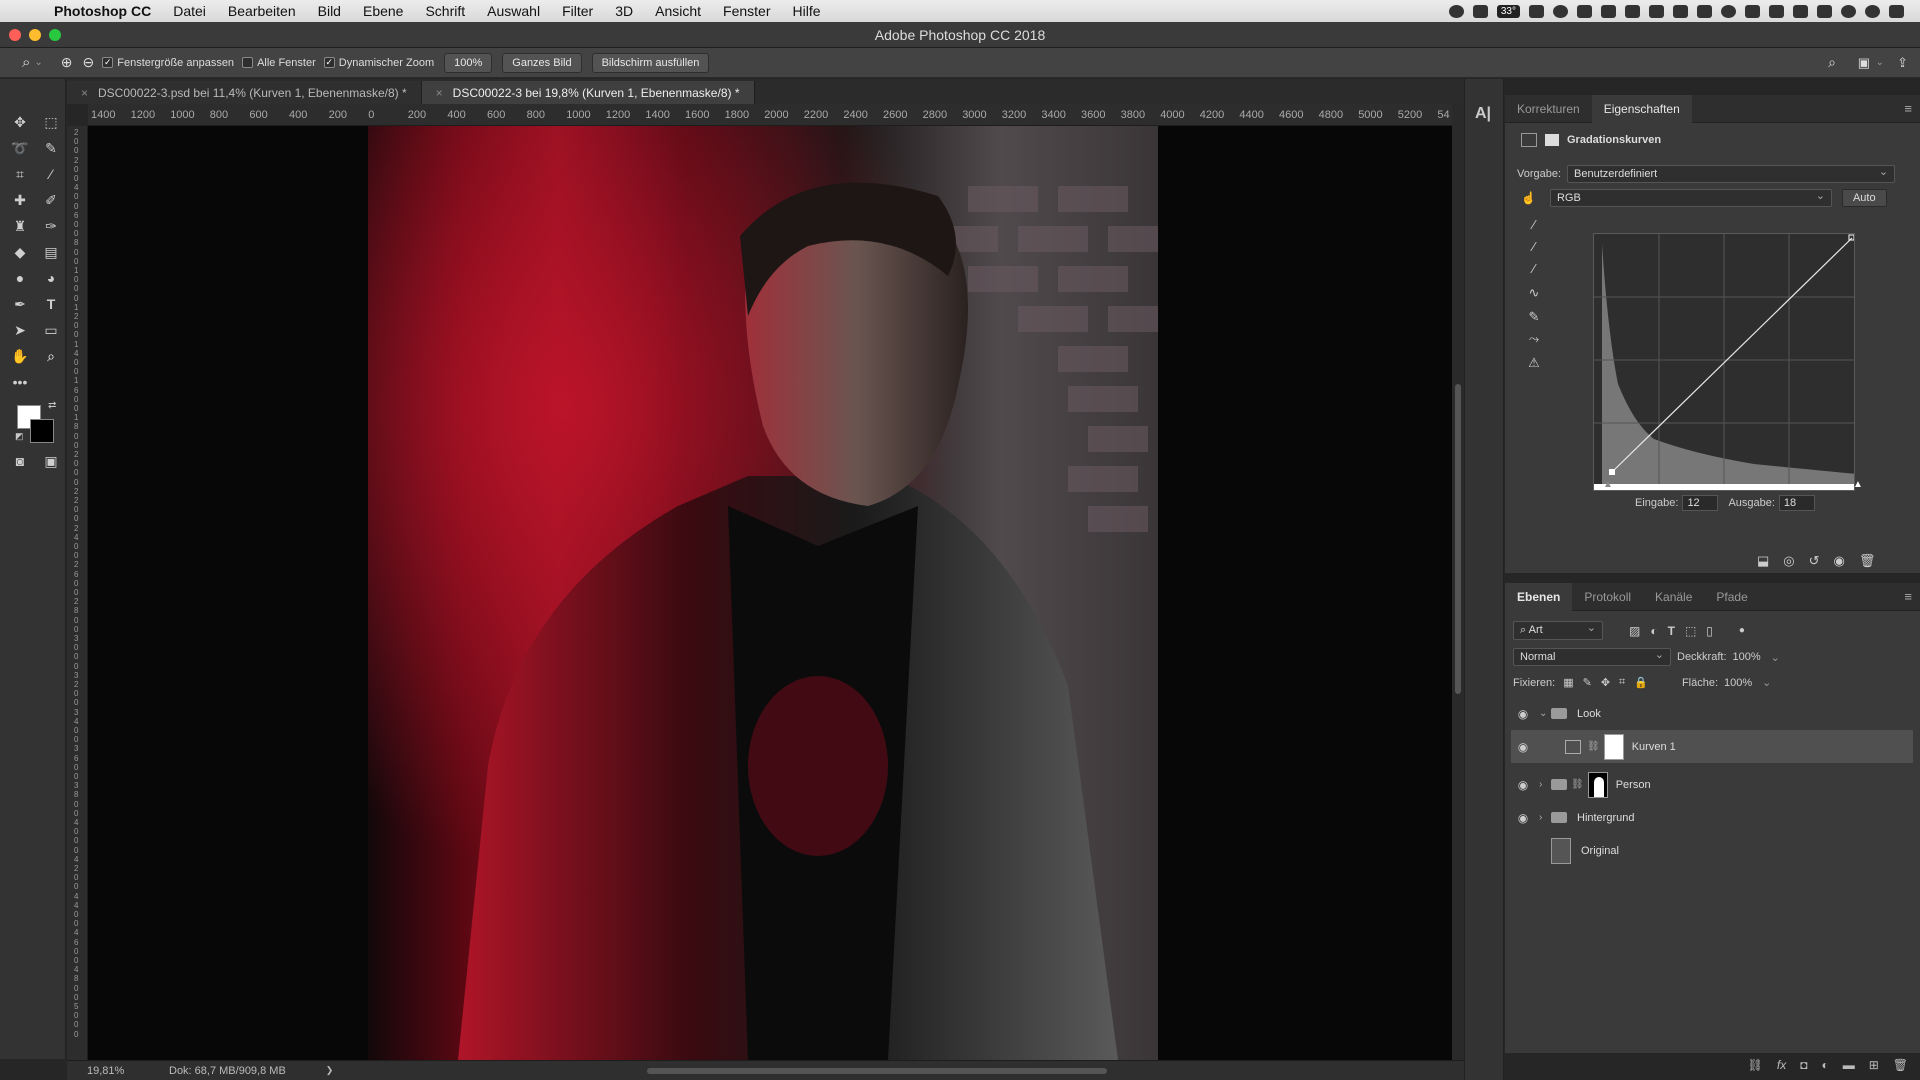 This screenshot has height=1080, width=1920. I want to click on monitor-icon, so click(1536, 11).